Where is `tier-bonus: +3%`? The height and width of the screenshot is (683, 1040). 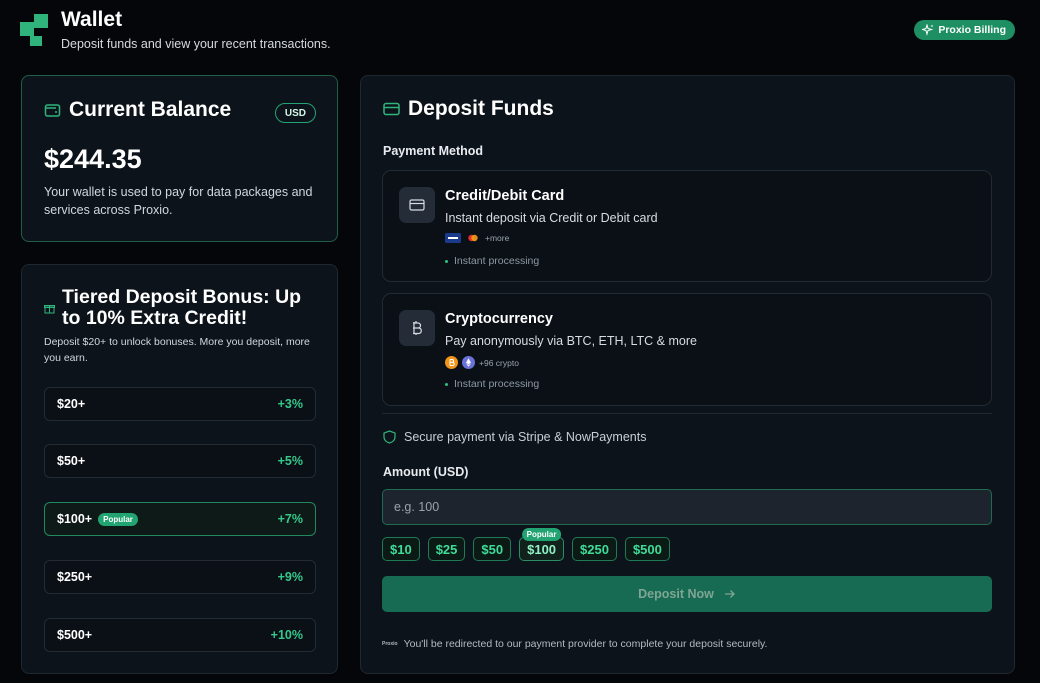
tier-bonus: +3% is located at coordinates (290, 404).